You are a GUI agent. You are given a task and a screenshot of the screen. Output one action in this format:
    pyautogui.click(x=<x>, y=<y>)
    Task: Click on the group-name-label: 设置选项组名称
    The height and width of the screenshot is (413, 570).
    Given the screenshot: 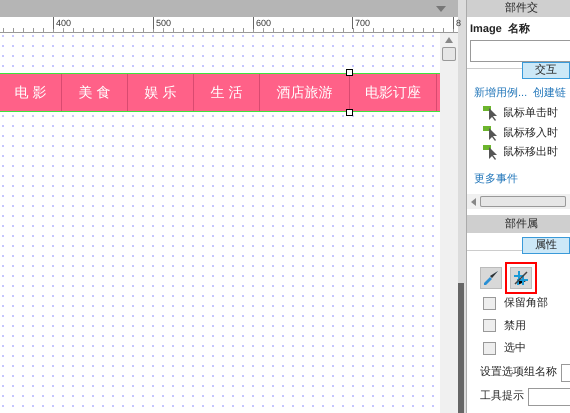 What is the action you would take?
    pyautogui.click(x=518, y=372)
    